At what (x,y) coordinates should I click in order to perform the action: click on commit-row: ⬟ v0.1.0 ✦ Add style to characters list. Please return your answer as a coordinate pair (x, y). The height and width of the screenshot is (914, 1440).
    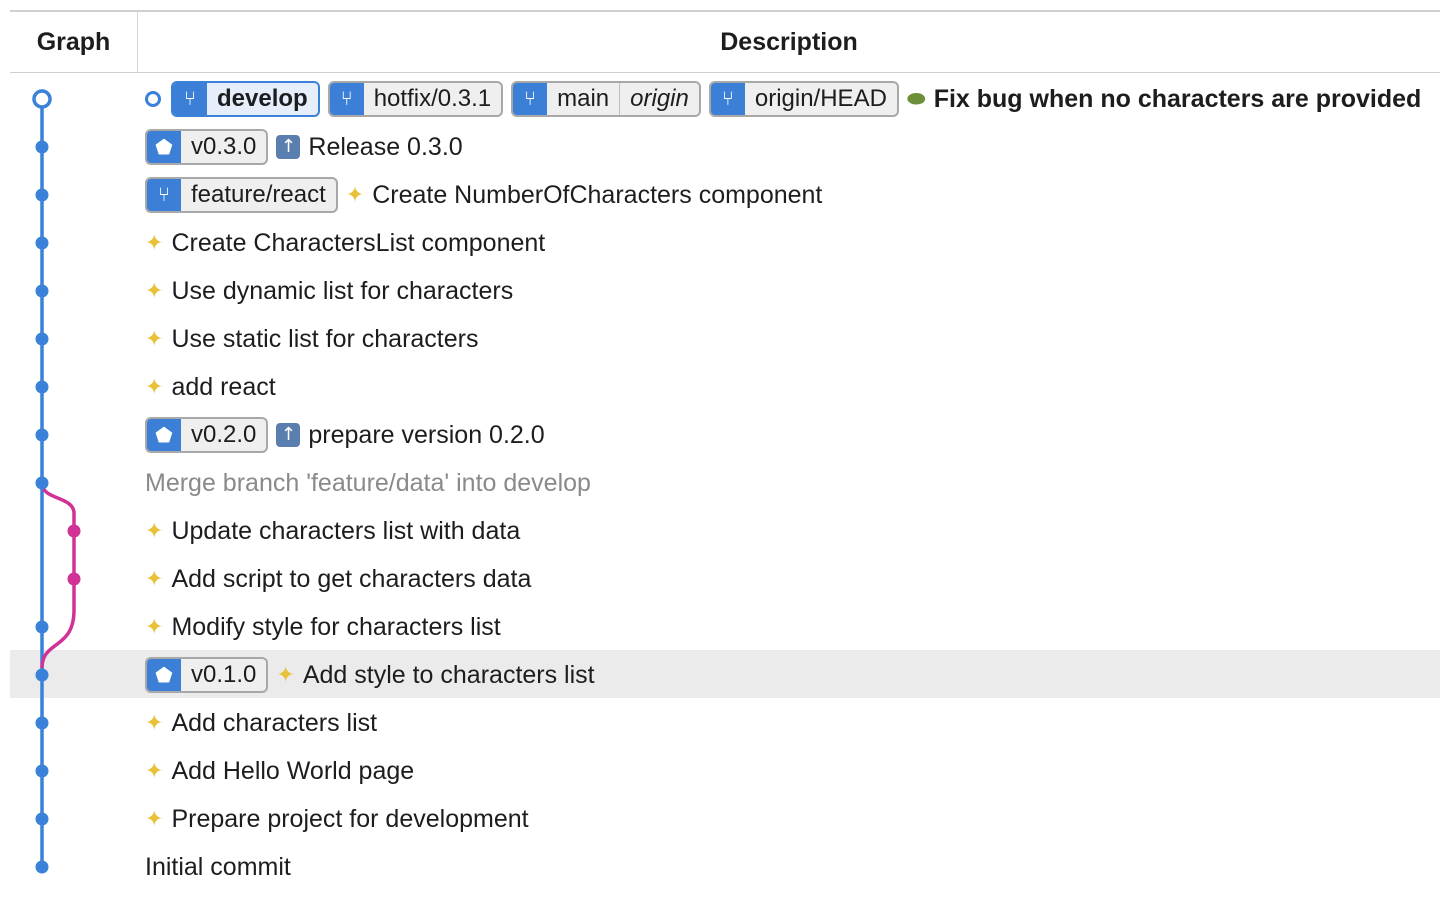
    Looking at the image, I should click on (725, 675).